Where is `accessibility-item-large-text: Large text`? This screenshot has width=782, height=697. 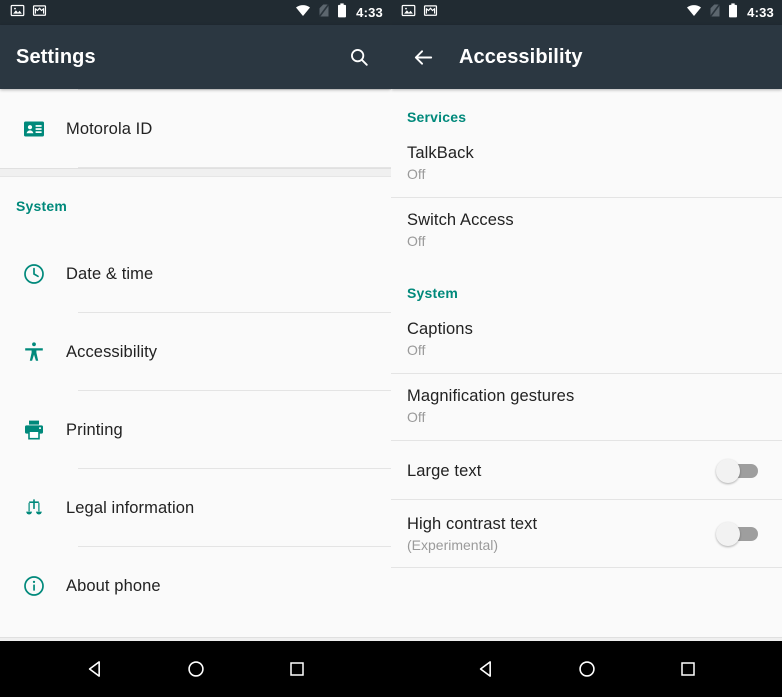
accessibility-item-large-text: Large text is located at coordinates (586, 470).